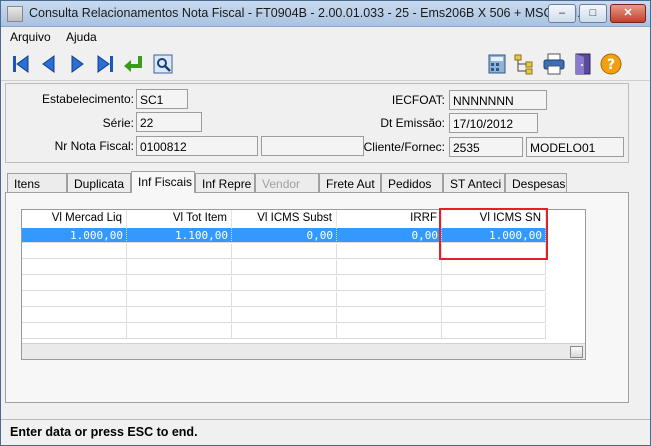  Describe the element at coordinates (389, 219) in the screenshot. I see `column-header-irrf: IRRF` at that location.